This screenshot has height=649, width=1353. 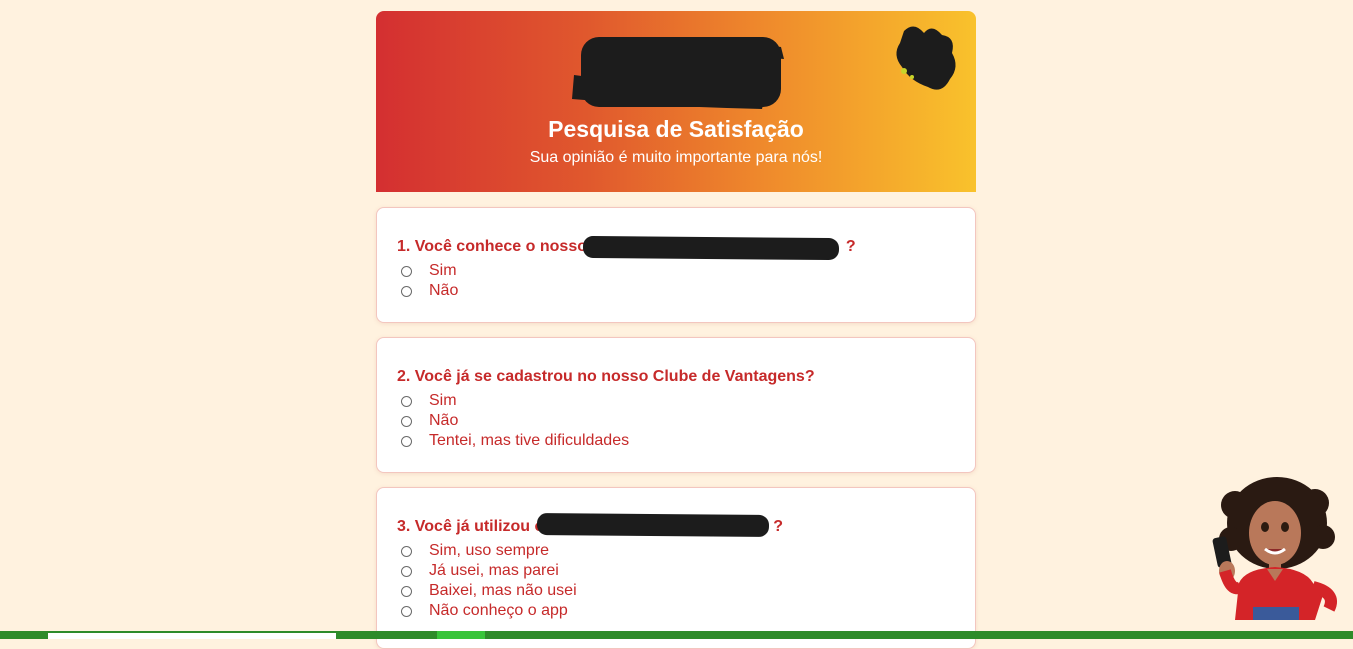 What do you see at coordinates (492, 246) in the screenshot?
I see `question-text-1: 1. Você conhece o nosso` at bounding box center [492, 246].